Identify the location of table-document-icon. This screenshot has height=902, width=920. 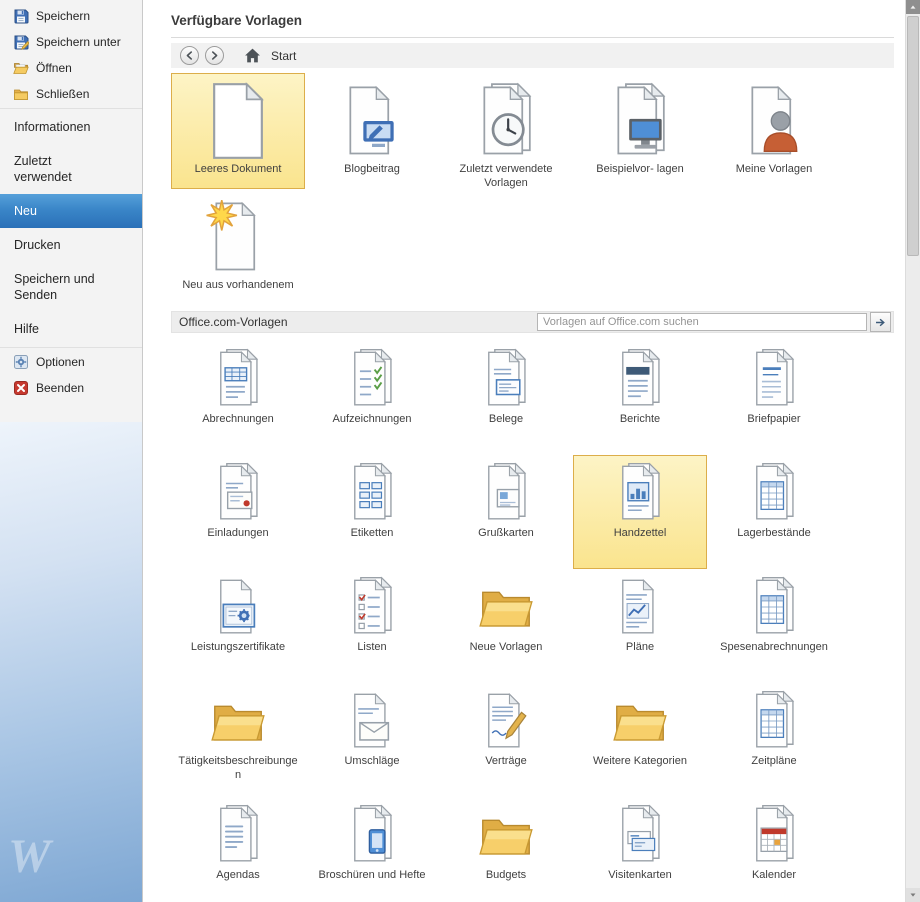
(774, 607).